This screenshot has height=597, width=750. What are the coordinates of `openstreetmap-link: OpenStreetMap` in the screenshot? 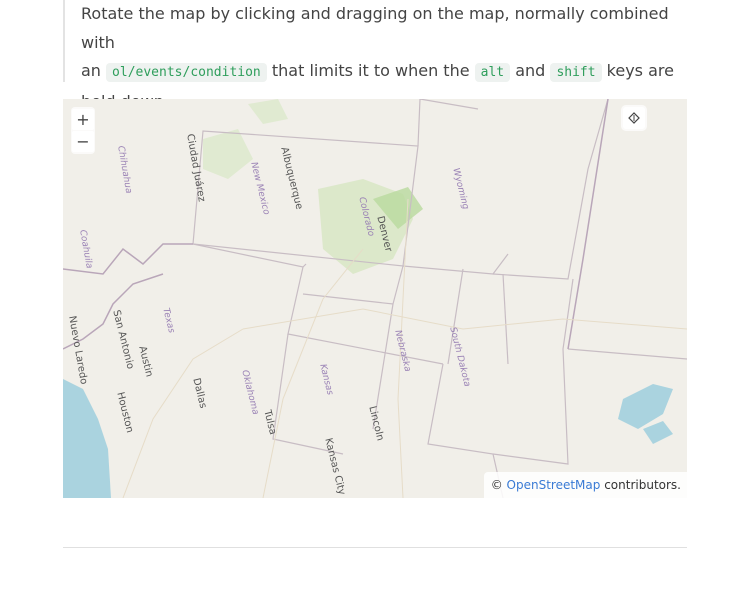 It's located at (554, 485).